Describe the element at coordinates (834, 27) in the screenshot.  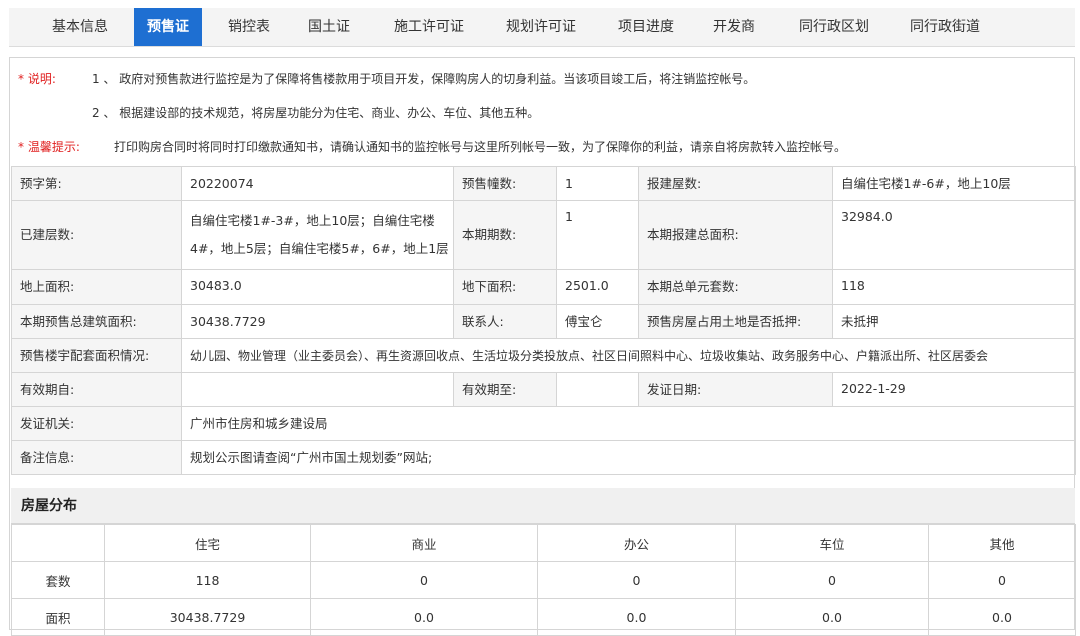
I see `tab-same-district: 同行政区划` at that location.